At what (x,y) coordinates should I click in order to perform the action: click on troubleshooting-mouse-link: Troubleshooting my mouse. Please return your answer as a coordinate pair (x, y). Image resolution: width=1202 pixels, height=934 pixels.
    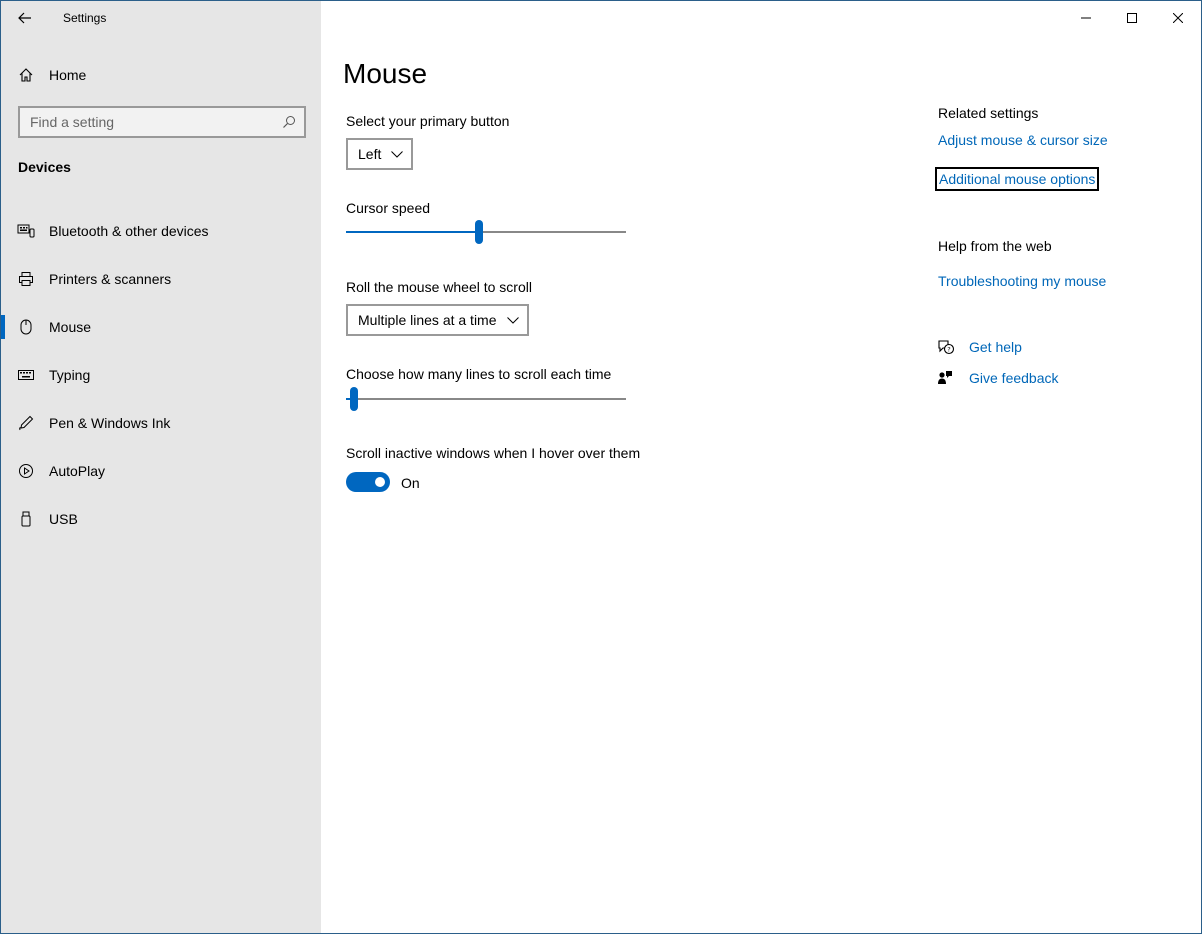
    Looking at the image, I should click on (1022, 281).